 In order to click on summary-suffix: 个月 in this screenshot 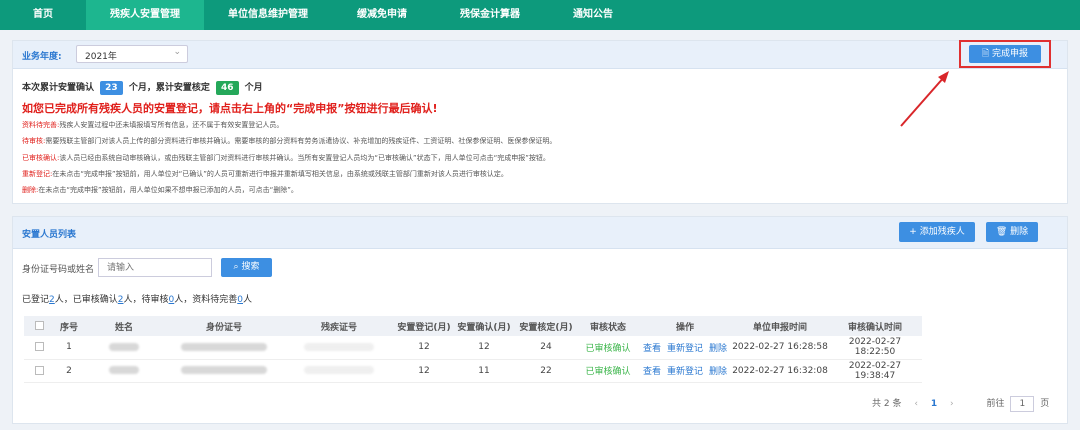, I will do `click(253, 88)`.